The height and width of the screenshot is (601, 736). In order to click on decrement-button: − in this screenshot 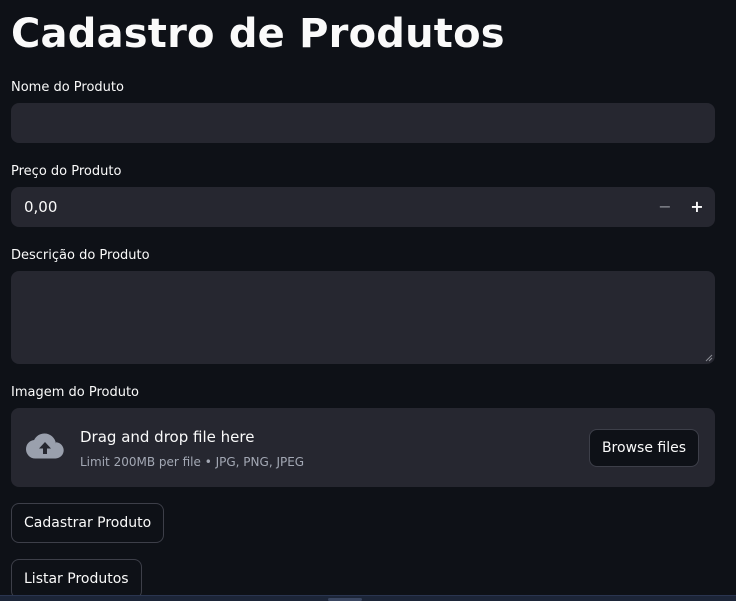, I will do `click(665, 207)`.